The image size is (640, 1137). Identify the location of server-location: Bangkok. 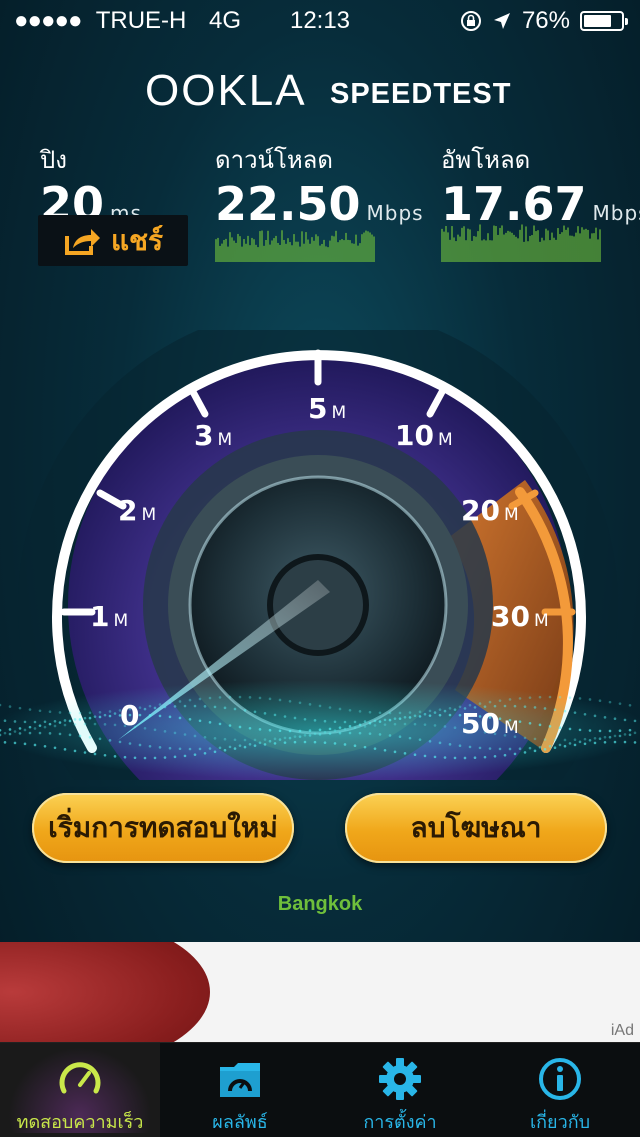
(320, 904).